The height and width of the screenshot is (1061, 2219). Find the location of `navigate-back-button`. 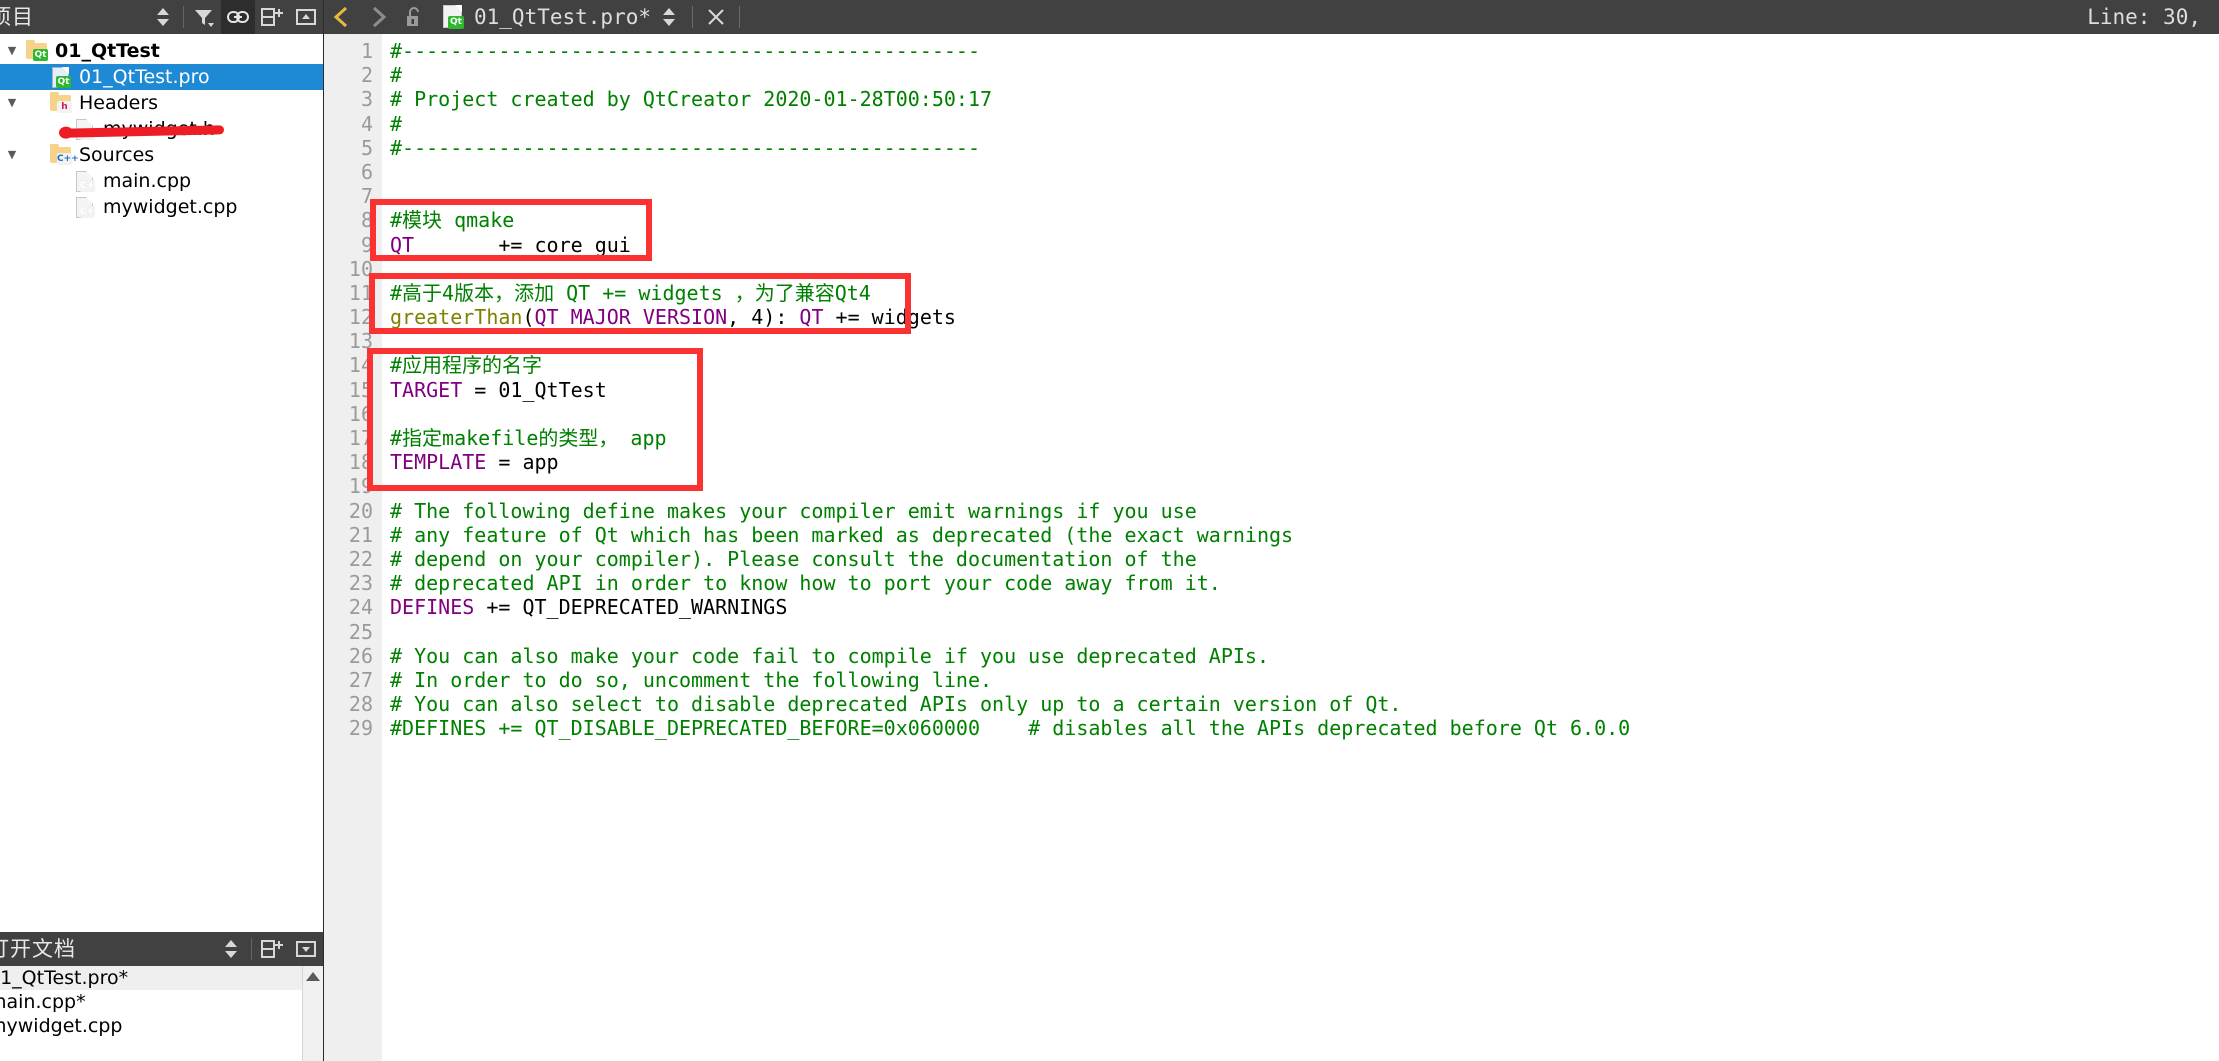

navigate-back-button is located at coordinates (342, 17).